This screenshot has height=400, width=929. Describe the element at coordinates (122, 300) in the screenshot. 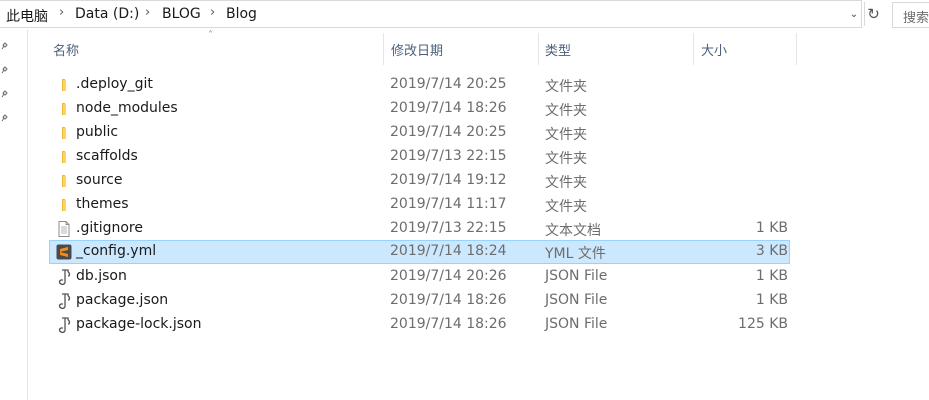

I see `file-name: package.json` at that location.